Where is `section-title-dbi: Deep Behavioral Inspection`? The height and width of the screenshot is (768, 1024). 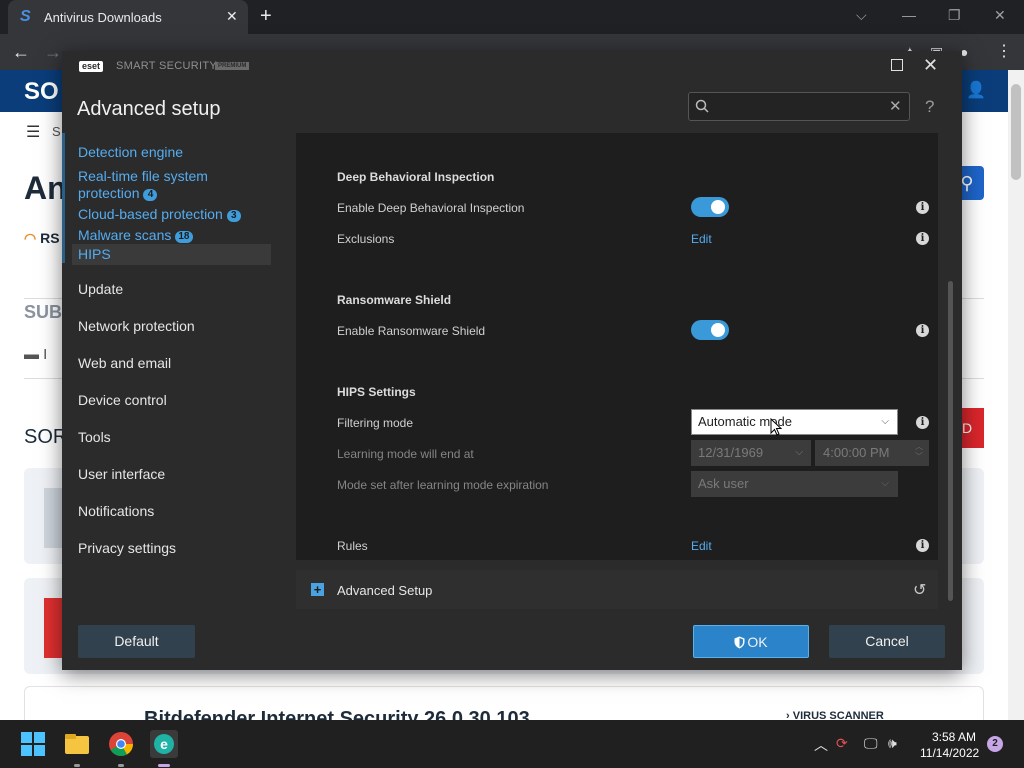
section-title-dbi: Deep Behavioral Inspection is located at coordinates (416, 177).